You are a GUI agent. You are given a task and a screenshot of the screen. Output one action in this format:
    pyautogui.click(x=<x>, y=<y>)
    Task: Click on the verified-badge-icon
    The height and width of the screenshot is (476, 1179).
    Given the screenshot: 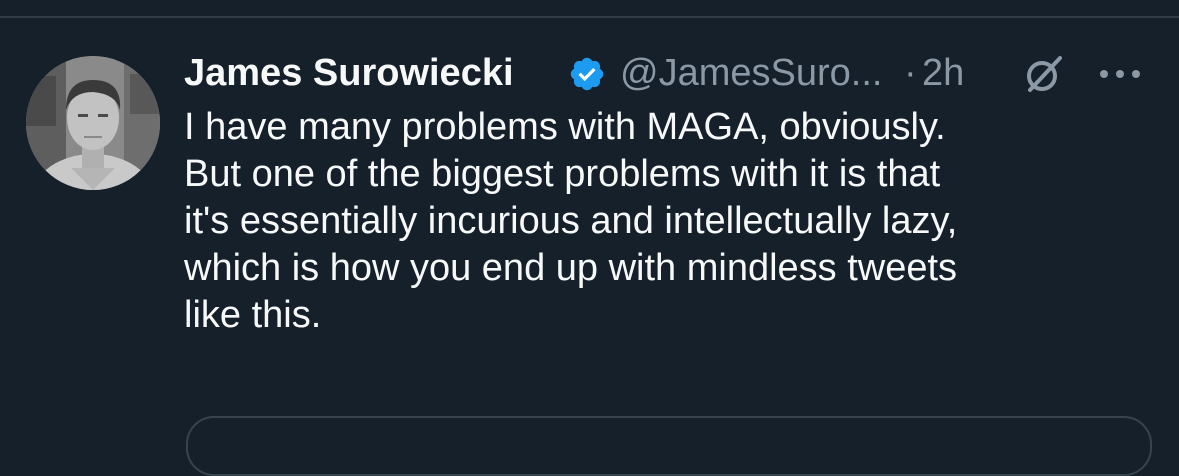 What is the action you would take?
    pyautogui.click(x=587, y=74)
    